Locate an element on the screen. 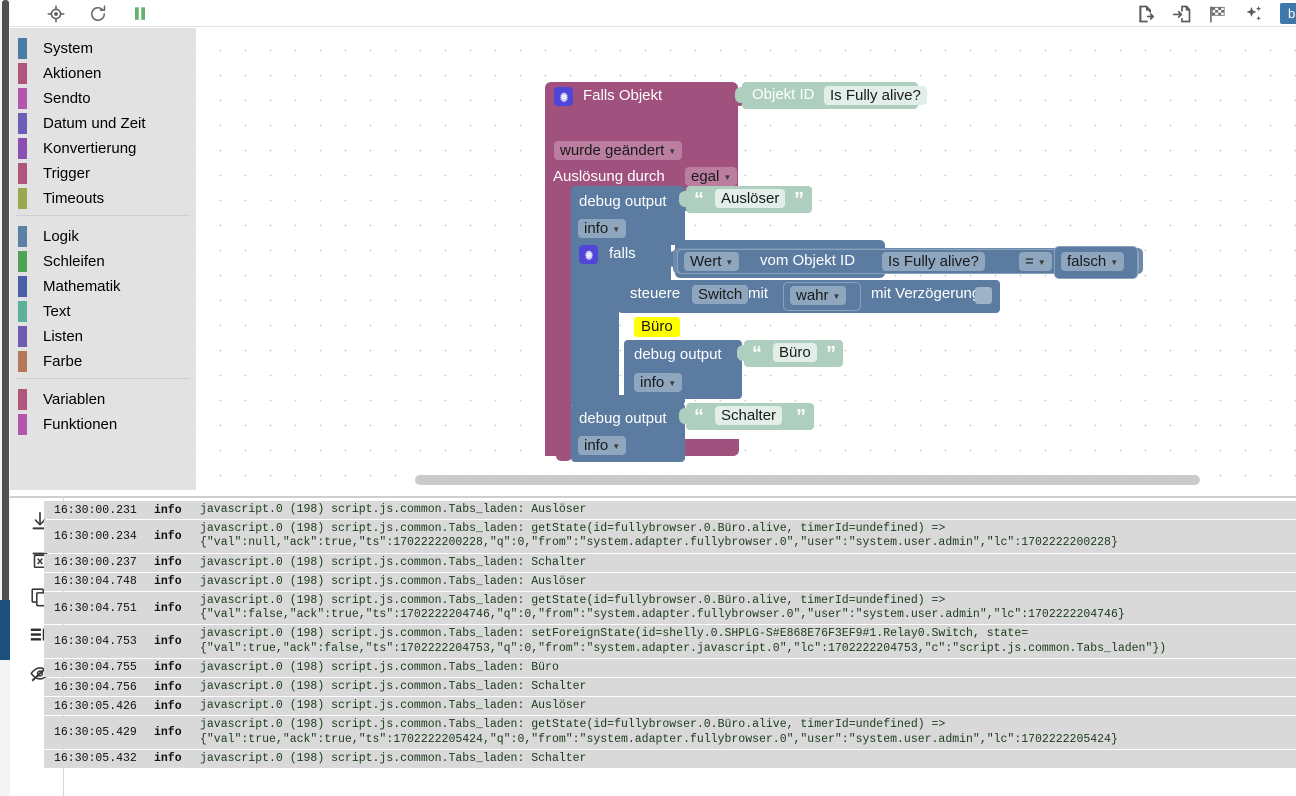 The width and height of the screenshot is (1296, 796). trigger-change-mode-dropdown: wurde geändert ▼ is located at coordinates (618, 150).